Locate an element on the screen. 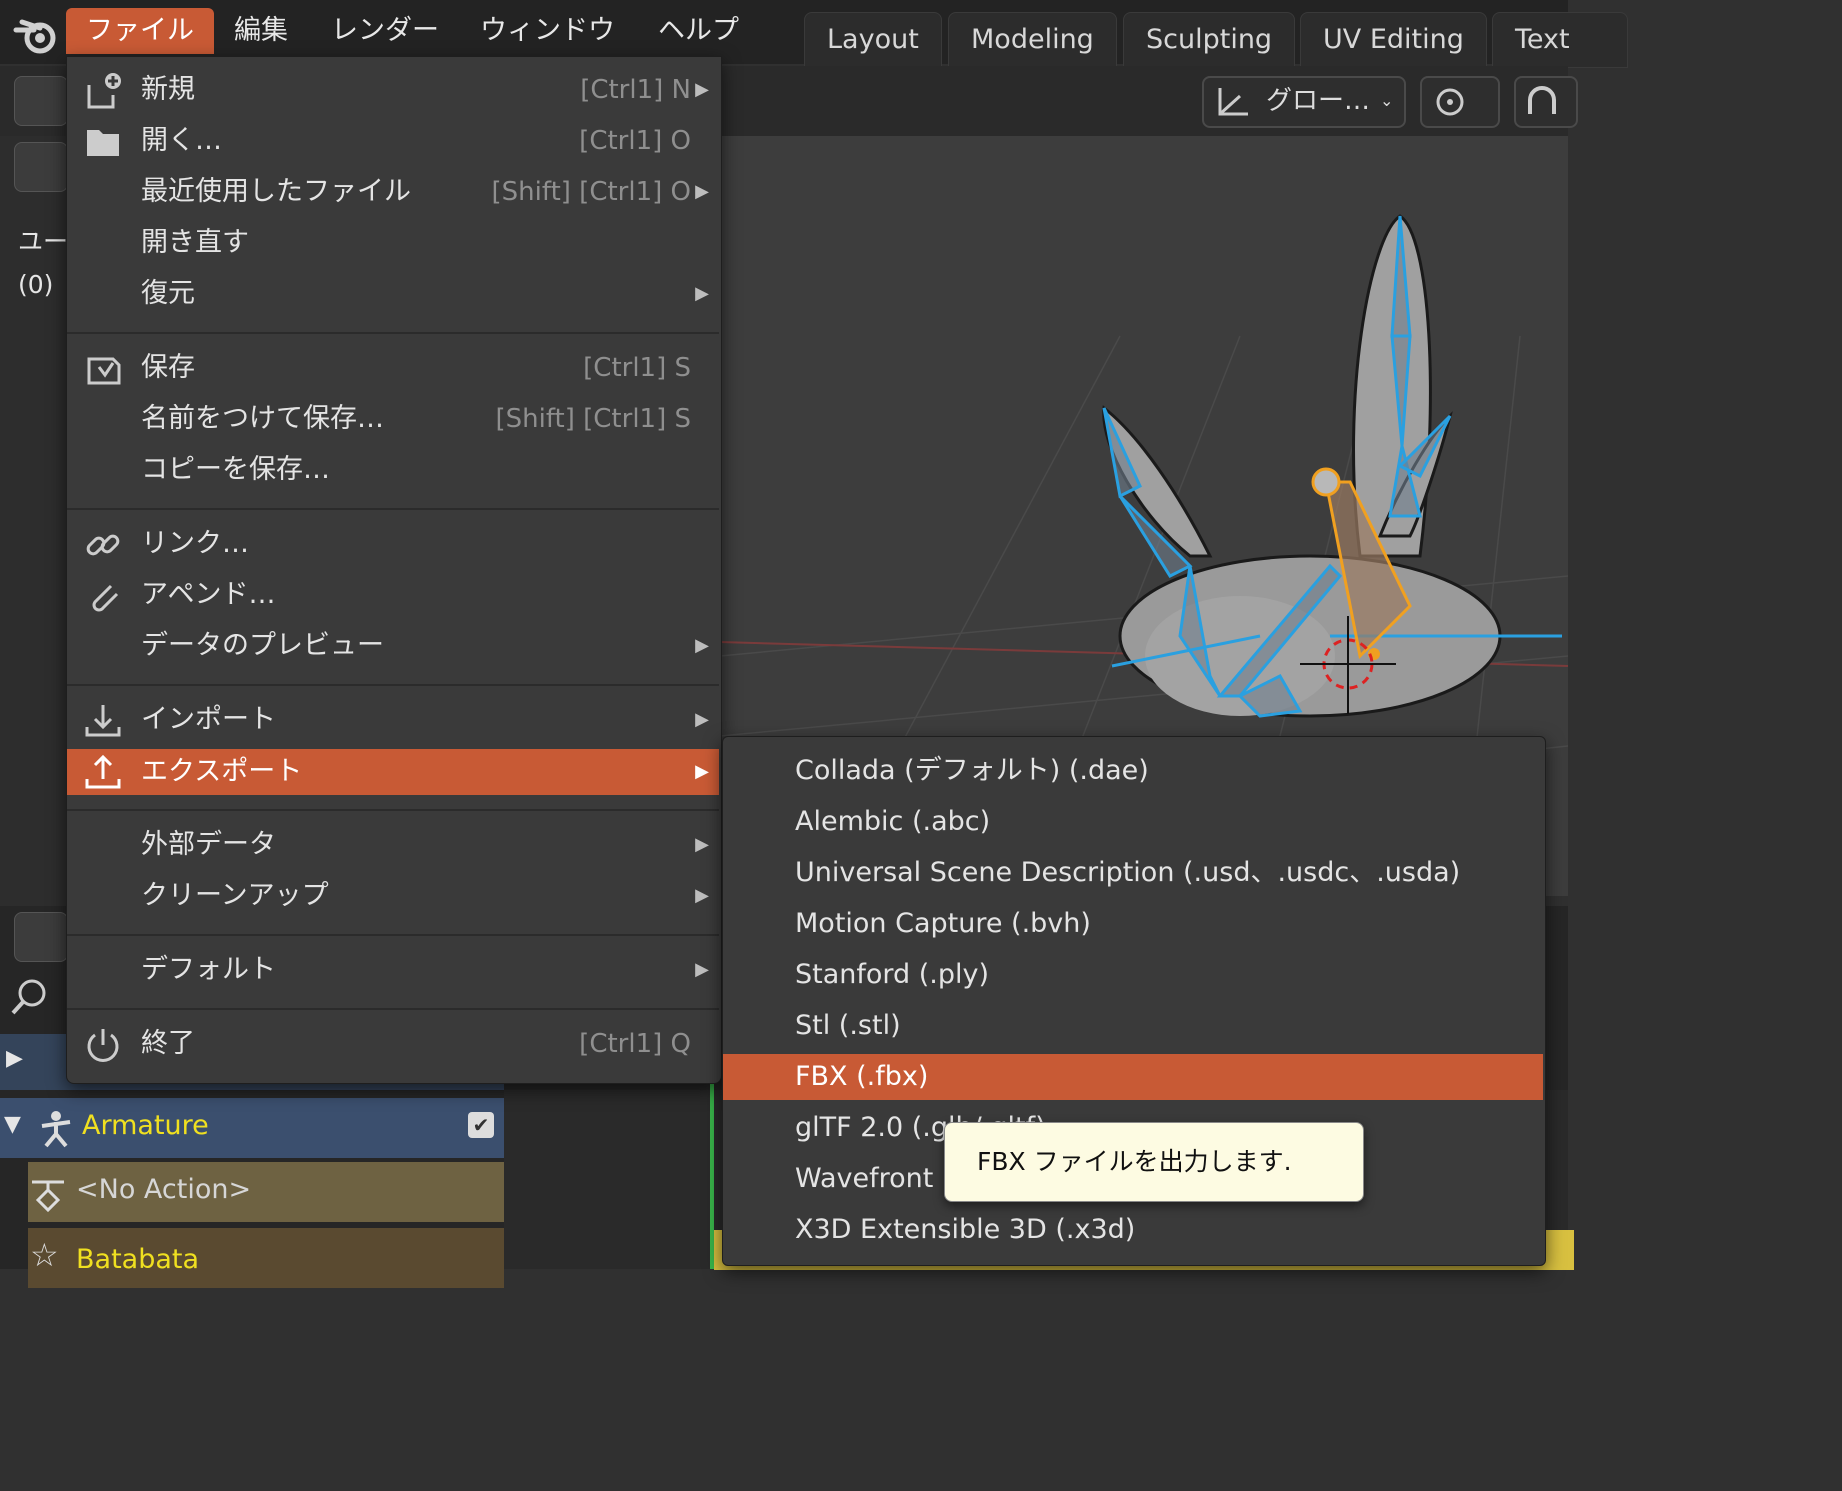  menu-item-import: インポート ▶ is located at coordinates (393, 720).